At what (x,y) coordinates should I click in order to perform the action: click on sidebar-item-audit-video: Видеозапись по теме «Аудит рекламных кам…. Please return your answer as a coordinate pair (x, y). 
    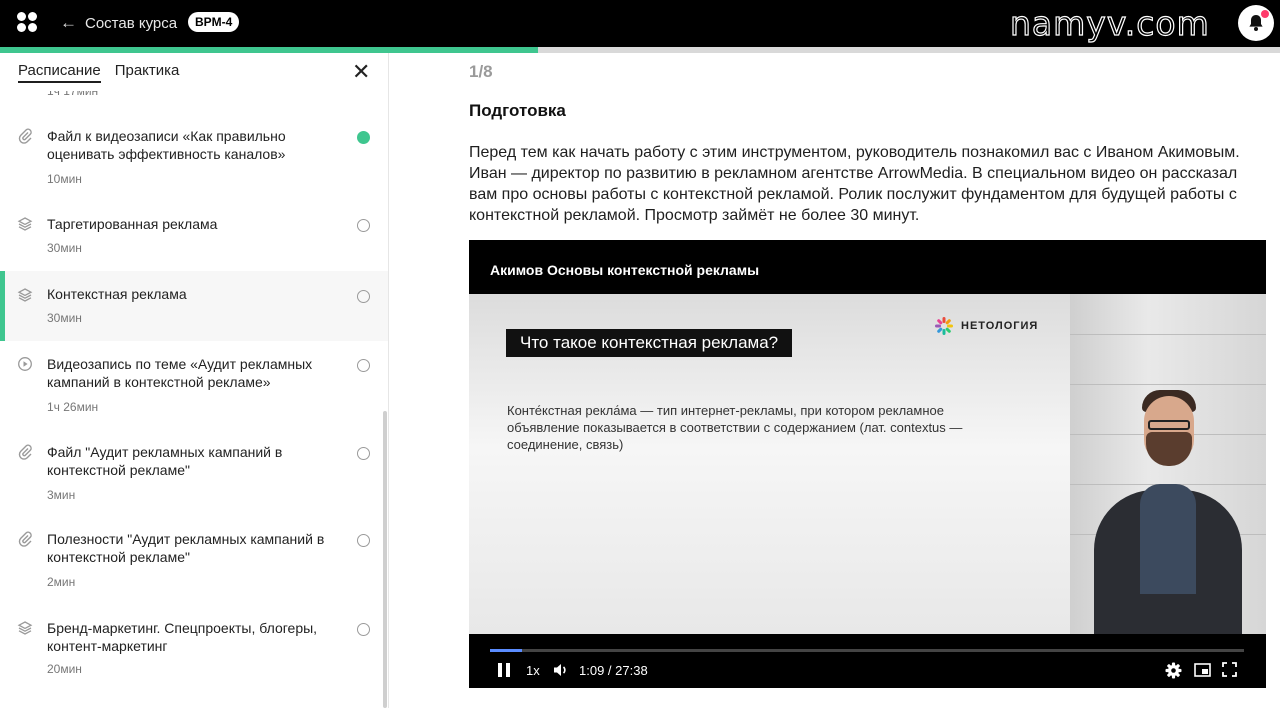
    Looking at the image, I should click on (194, 390).